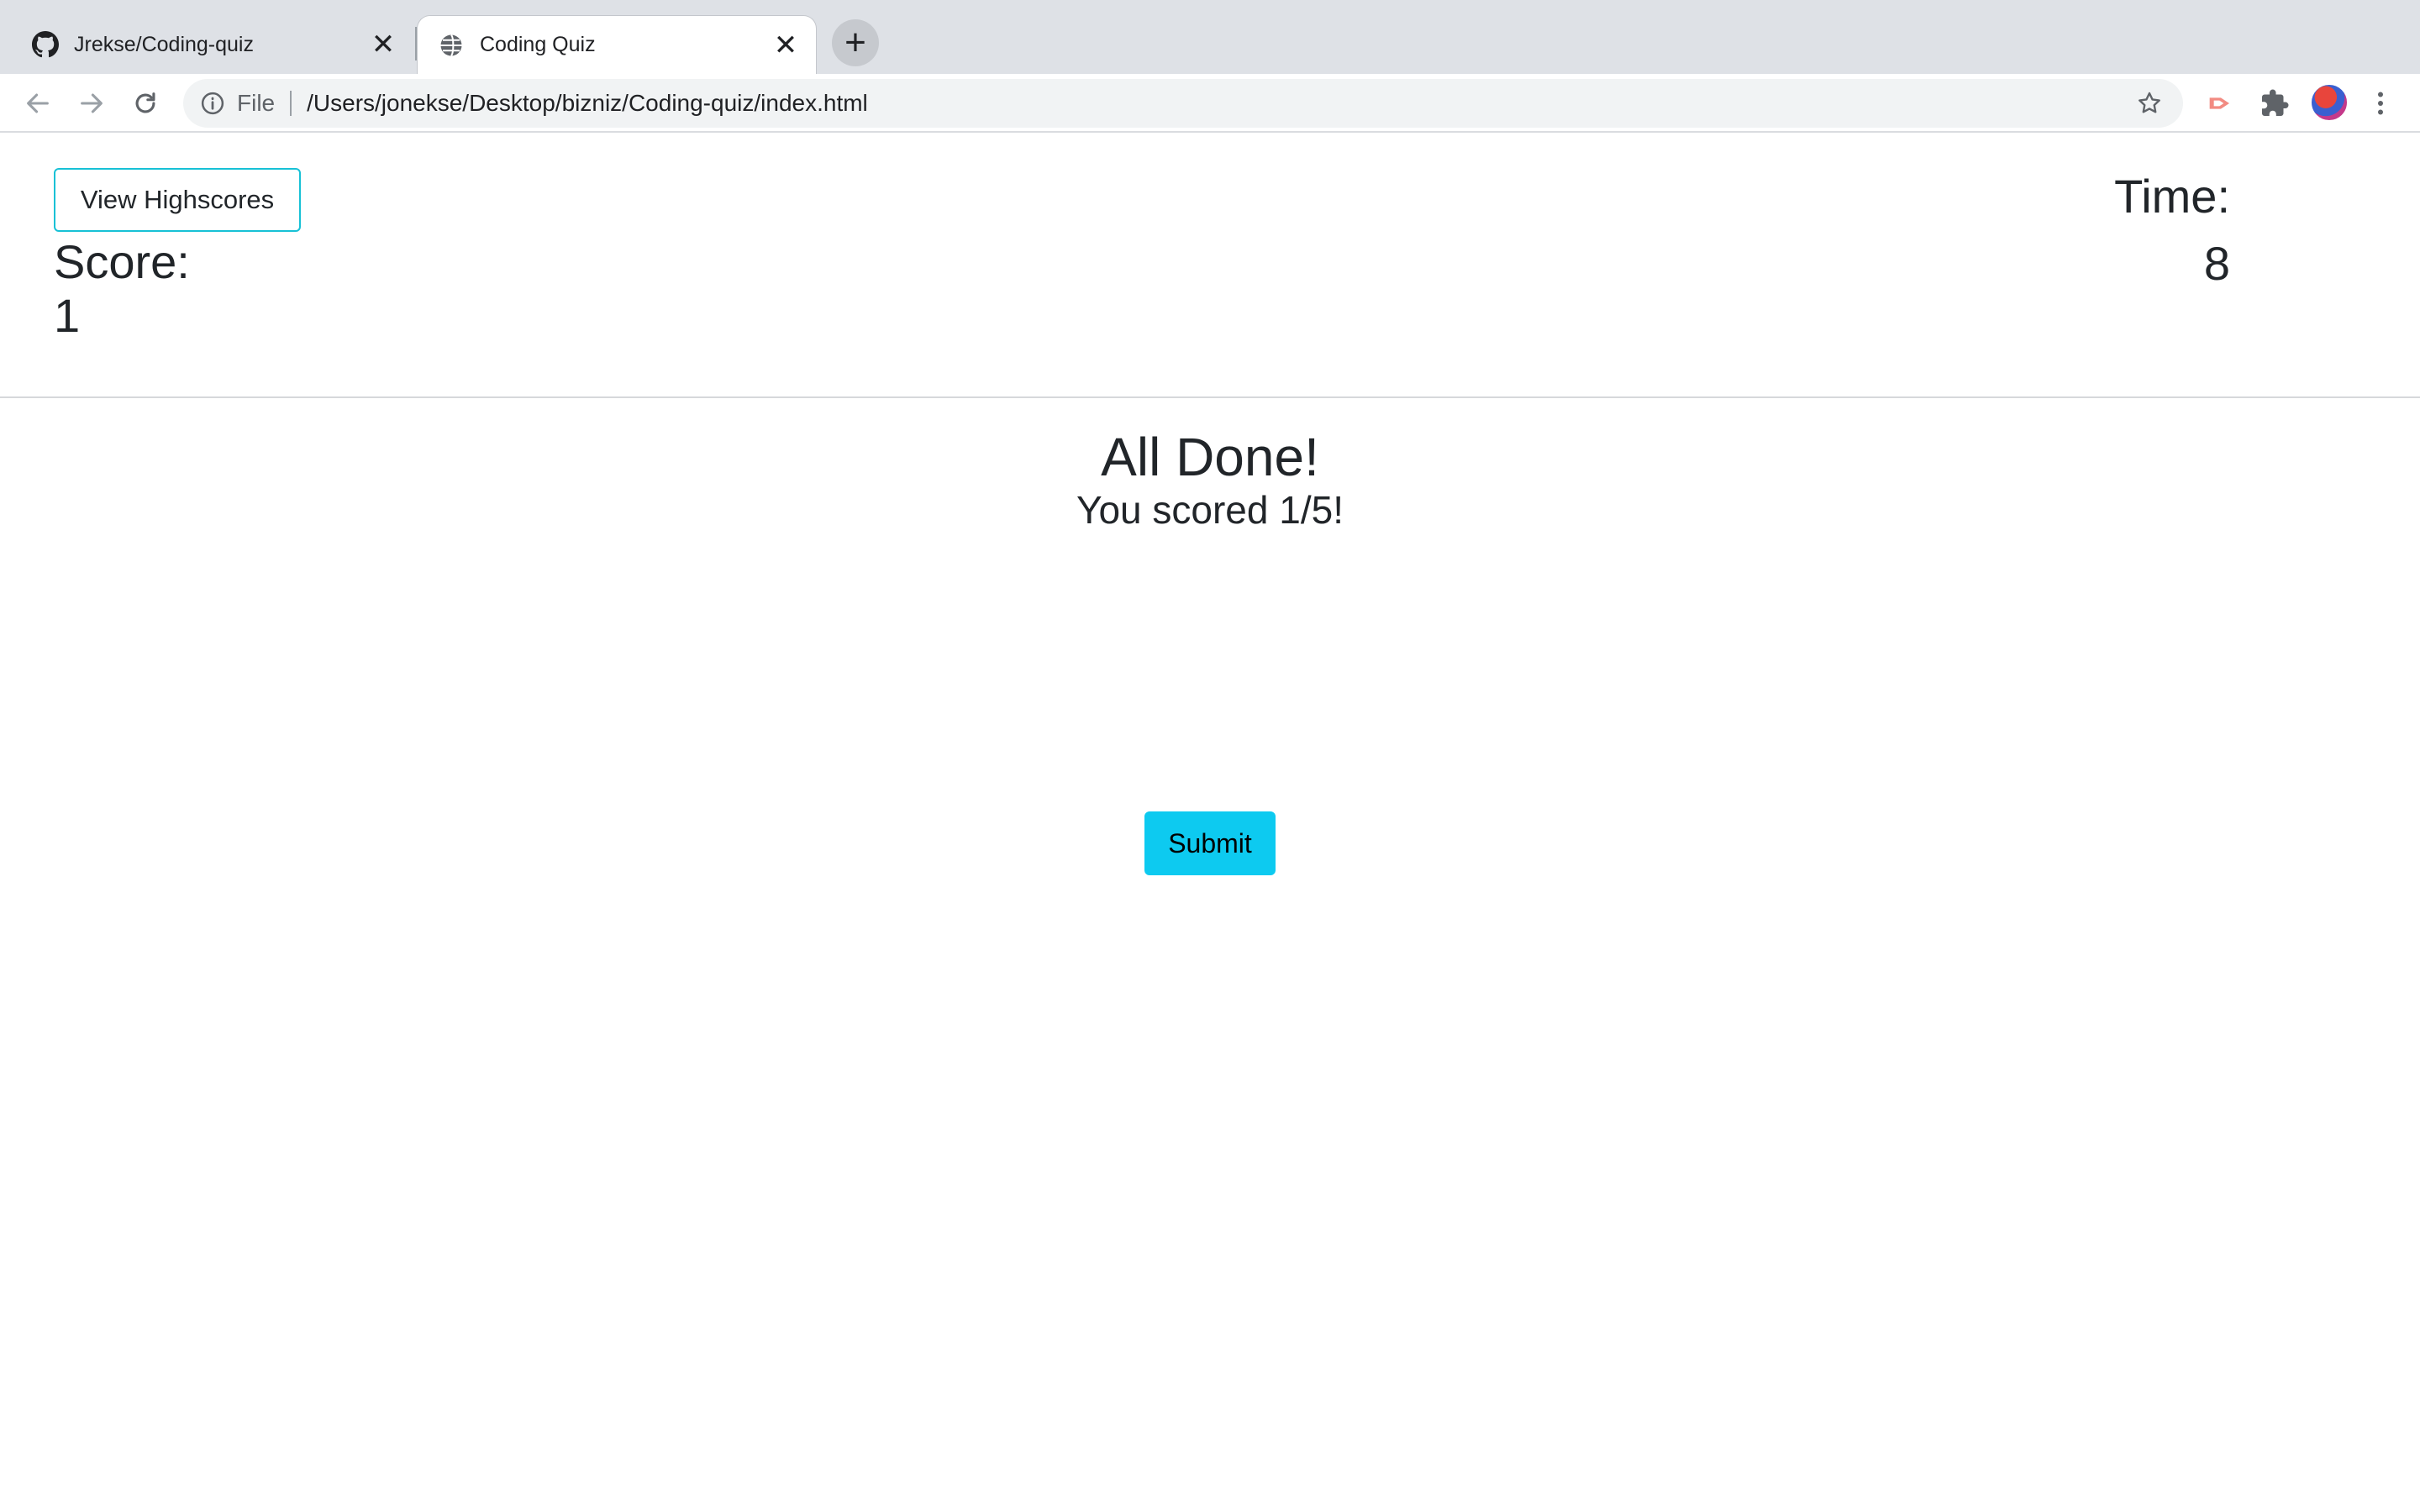  I want to click on tab-github: Jrekse/Coding-quiz ✕, so click(212, 44).